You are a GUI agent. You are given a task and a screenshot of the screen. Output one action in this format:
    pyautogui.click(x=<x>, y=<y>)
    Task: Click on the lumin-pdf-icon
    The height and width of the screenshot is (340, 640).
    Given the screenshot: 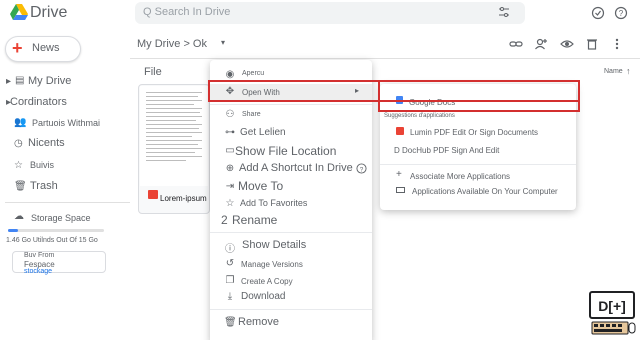 What is the action you would take?
    pyautogui.click(x=400, y=131)
    